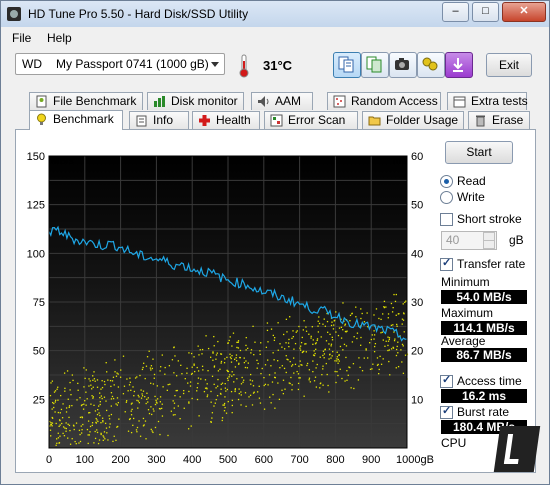 The height and width of the screenshot is (485, 550). What do you see at coordinates (499, 120) in the screenshot?
I see `tab-erase: Erase` at bounding box center [499, 120].